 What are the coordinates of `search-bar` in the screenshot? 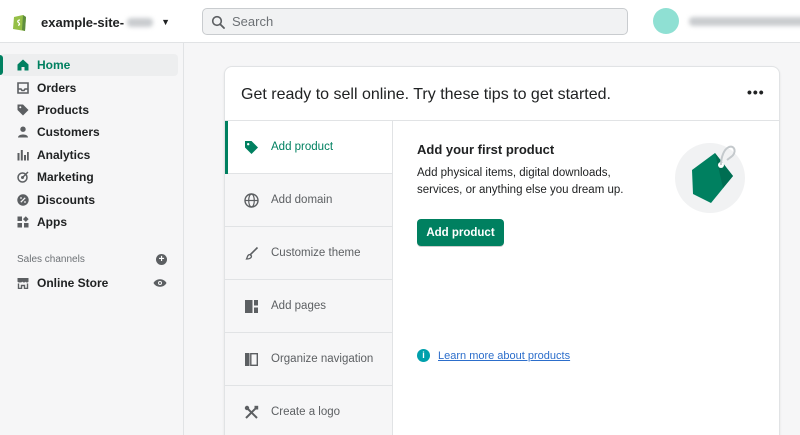 It's located at (415, 21).